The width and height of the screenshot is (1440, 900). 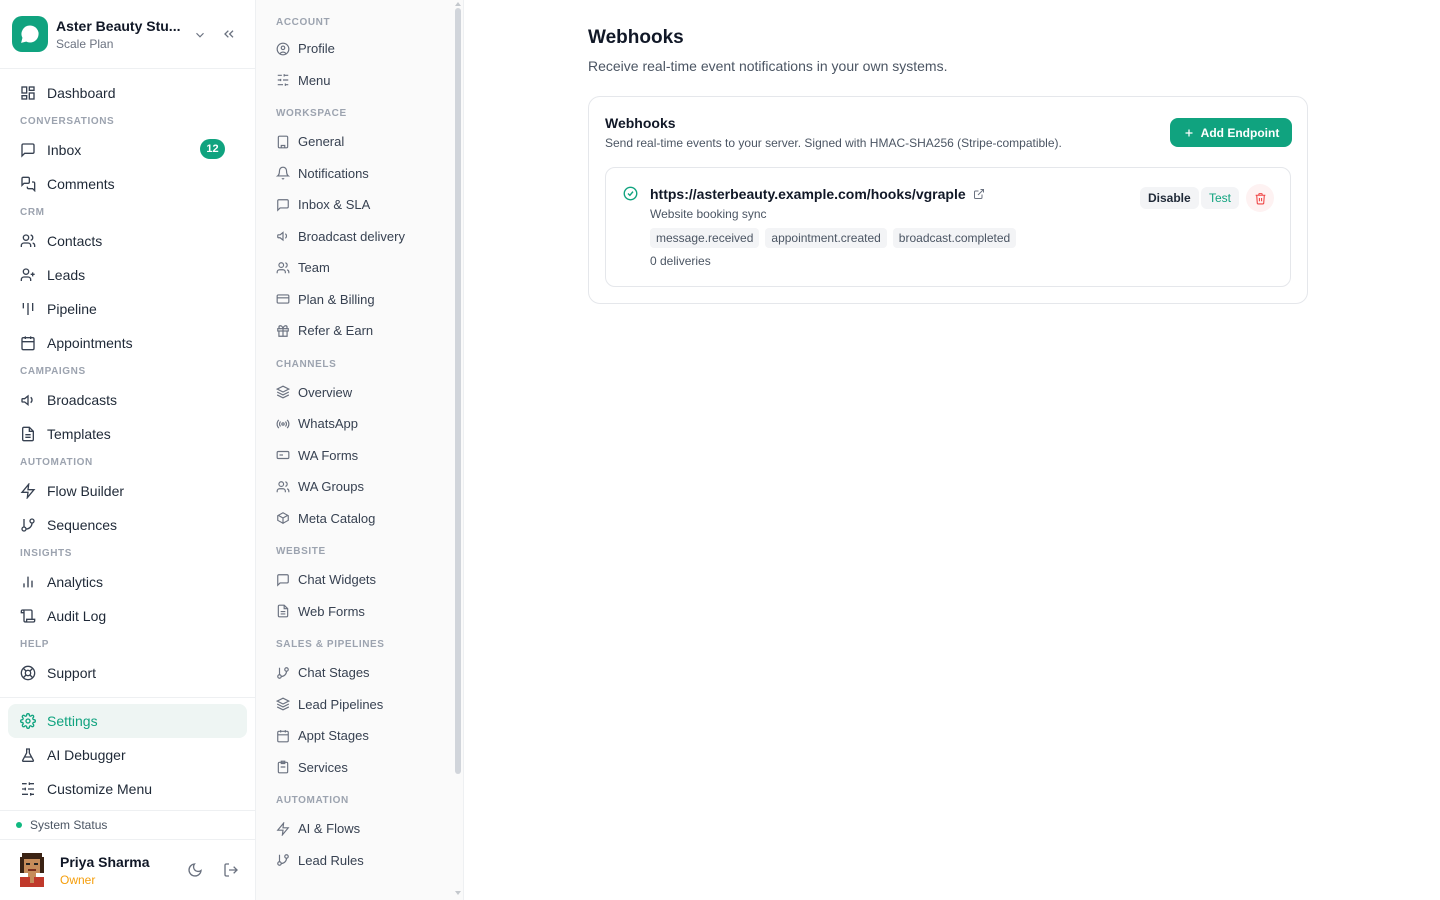 What do you see at coordinates (127, 34) in the screenshot?
I see `workspace-switcher: Aster Beauty Stu... Scale Plan` at bounding box center [127, 34].